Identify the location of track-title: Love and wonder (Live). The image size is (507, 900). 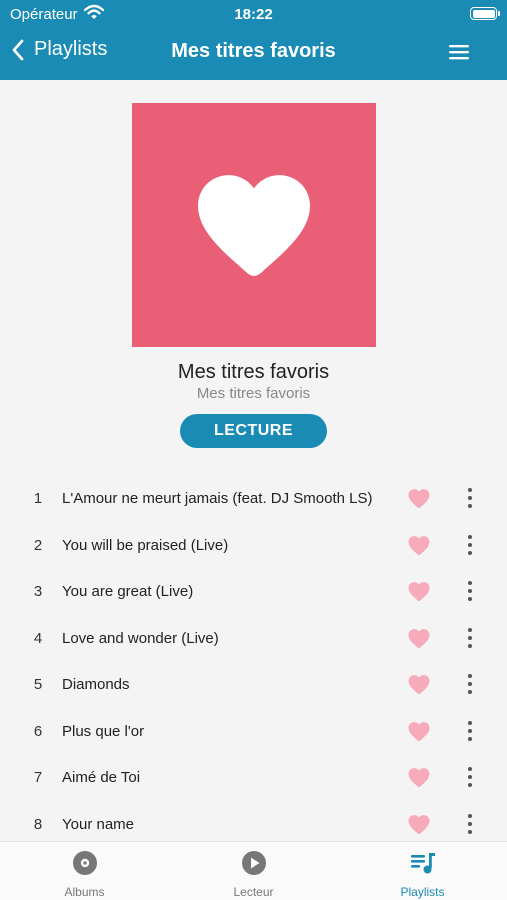
(140, 638).